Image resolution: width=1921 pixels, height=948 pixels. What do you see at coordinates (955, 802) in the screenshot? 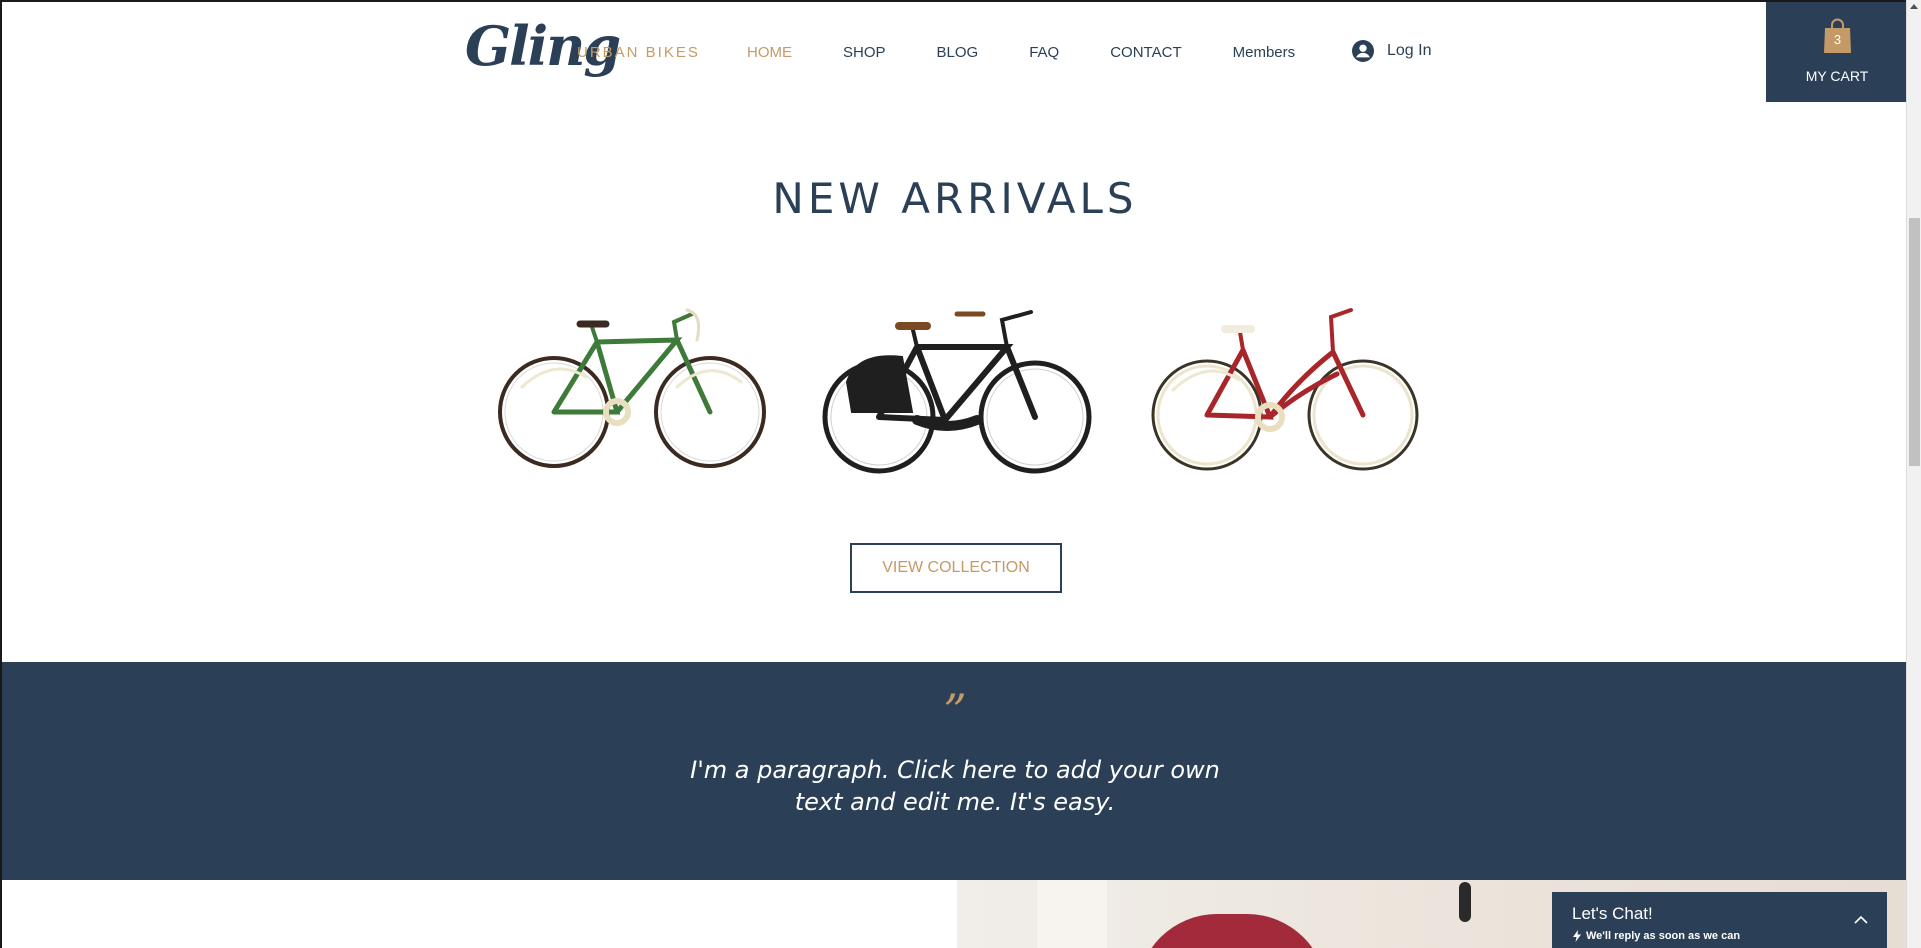
I see `testimonial-line-2: text and edit me. It's easy.` at bounding box center [955, 802].